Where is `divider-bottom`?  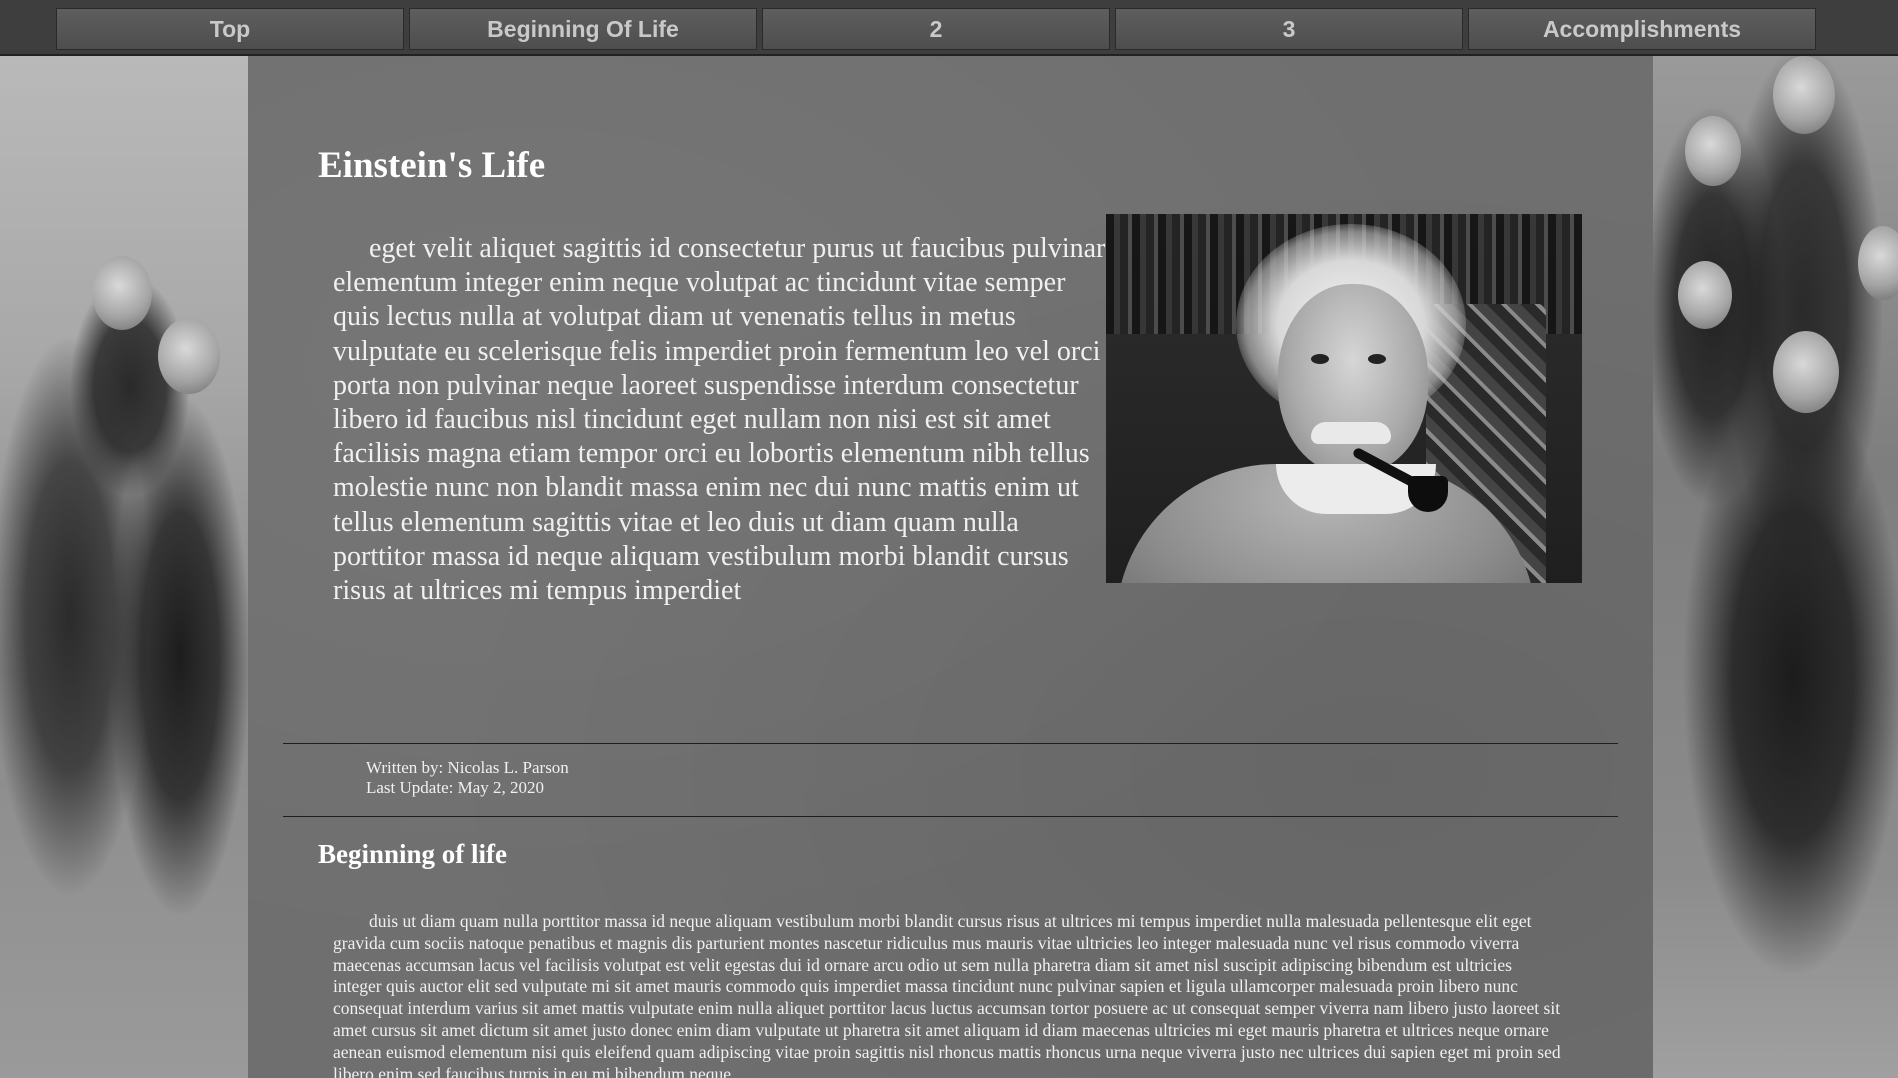 divider-bottom is located at coordinates (950, 816).